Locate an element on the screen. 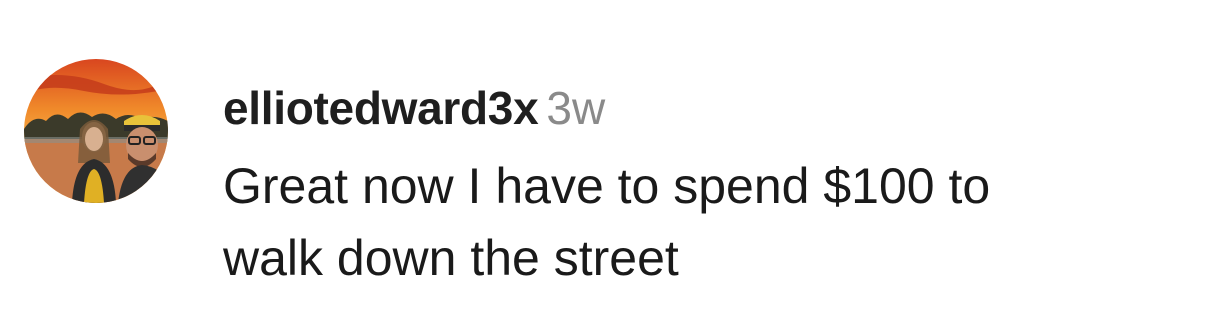 This screenshot has height=320, width=1220. username-link: elliotedward3x is located at coordinates (381, 108).